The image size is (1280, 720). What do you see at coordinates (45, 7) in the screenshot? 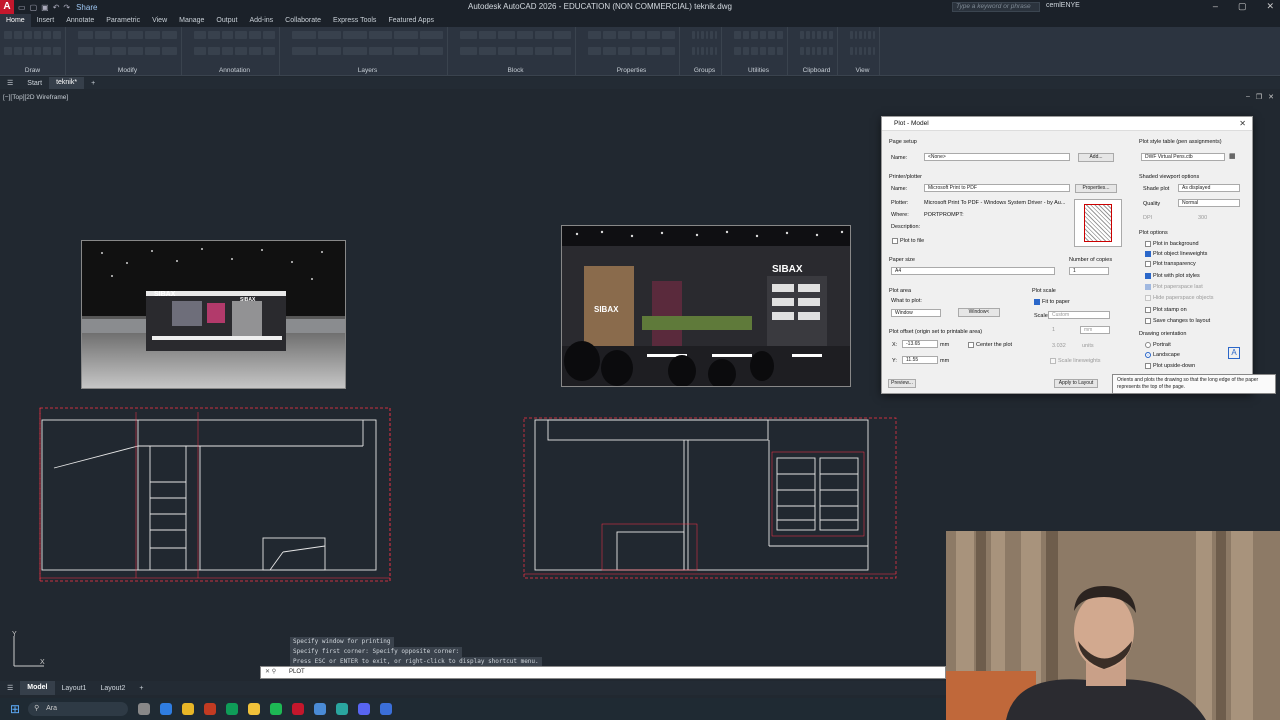
I see `save-icon: ▣` at bounding box center [45, 7].